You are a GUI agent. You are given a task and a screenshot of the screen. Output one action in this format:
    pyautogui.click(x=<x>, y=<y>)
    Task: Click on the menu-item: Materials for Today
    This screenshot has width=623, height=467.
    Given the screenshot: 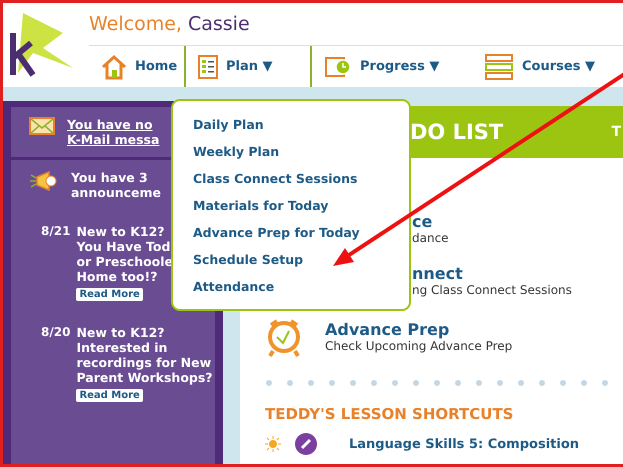 What is the action you would take?
    pyautogui.click(x=301, y=205)
    